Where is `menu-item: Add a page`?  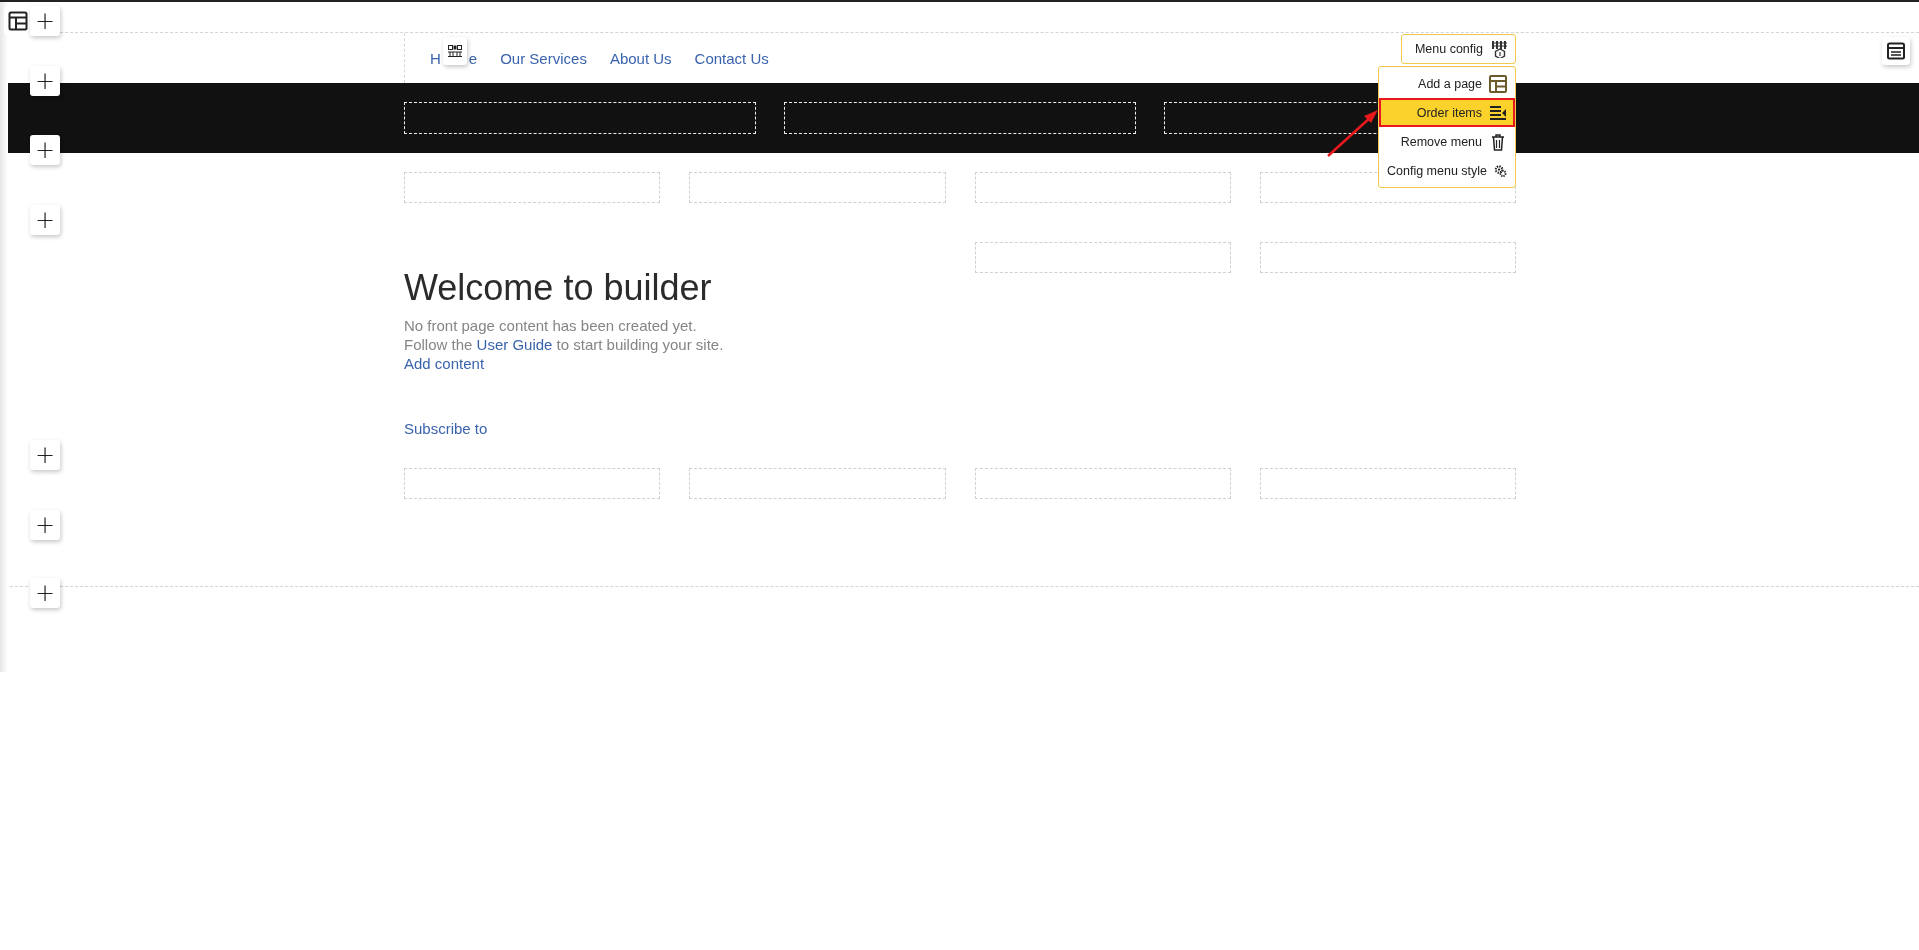 menu-item: Add a page is located at coordinates (1447, 83).